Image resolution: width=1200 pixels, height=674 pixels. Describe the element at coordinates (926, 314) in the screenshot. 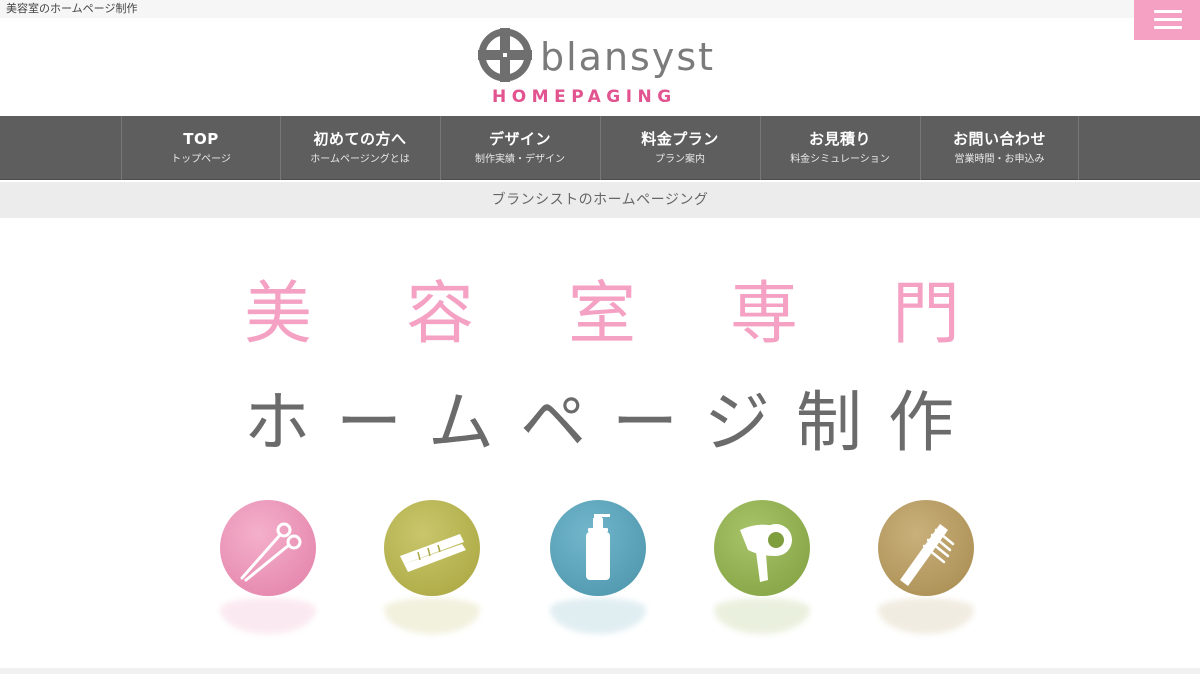

I see `hero-char: 門` at that location.